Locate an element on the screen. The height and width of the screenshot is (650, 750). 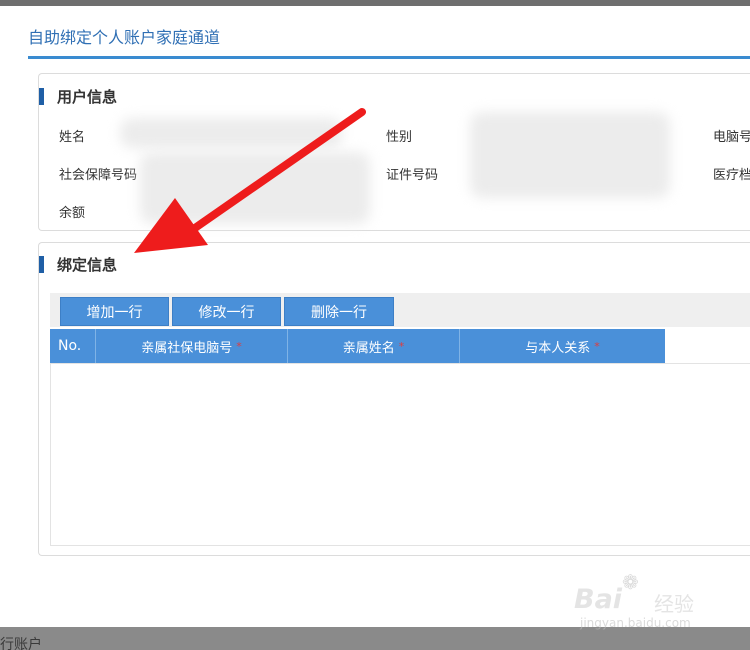
paw-icon: ❁ is located at coordinates (630, 582).